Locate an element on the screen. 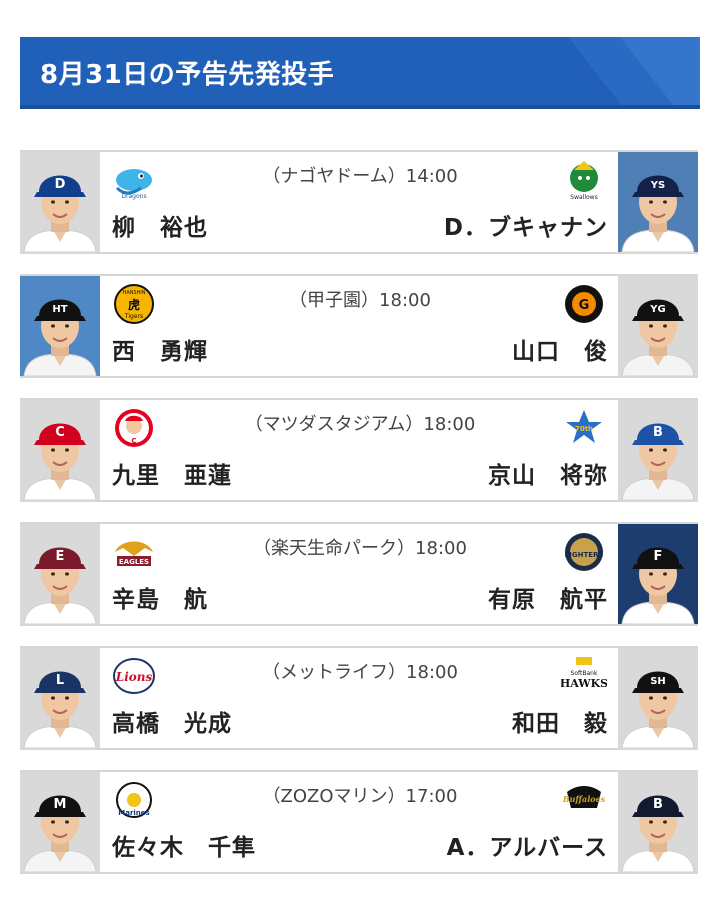 The width and height of the screenshot is (720, 911). svg-text: HAWKS is located at coordinates (584, 683).